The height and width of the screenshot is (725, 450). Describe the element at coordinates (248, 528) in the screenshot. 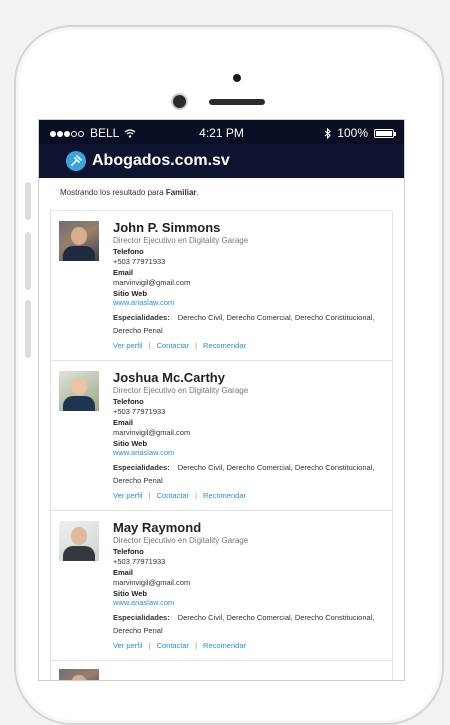

I see `lawyer-name: May Raymond` at that location.